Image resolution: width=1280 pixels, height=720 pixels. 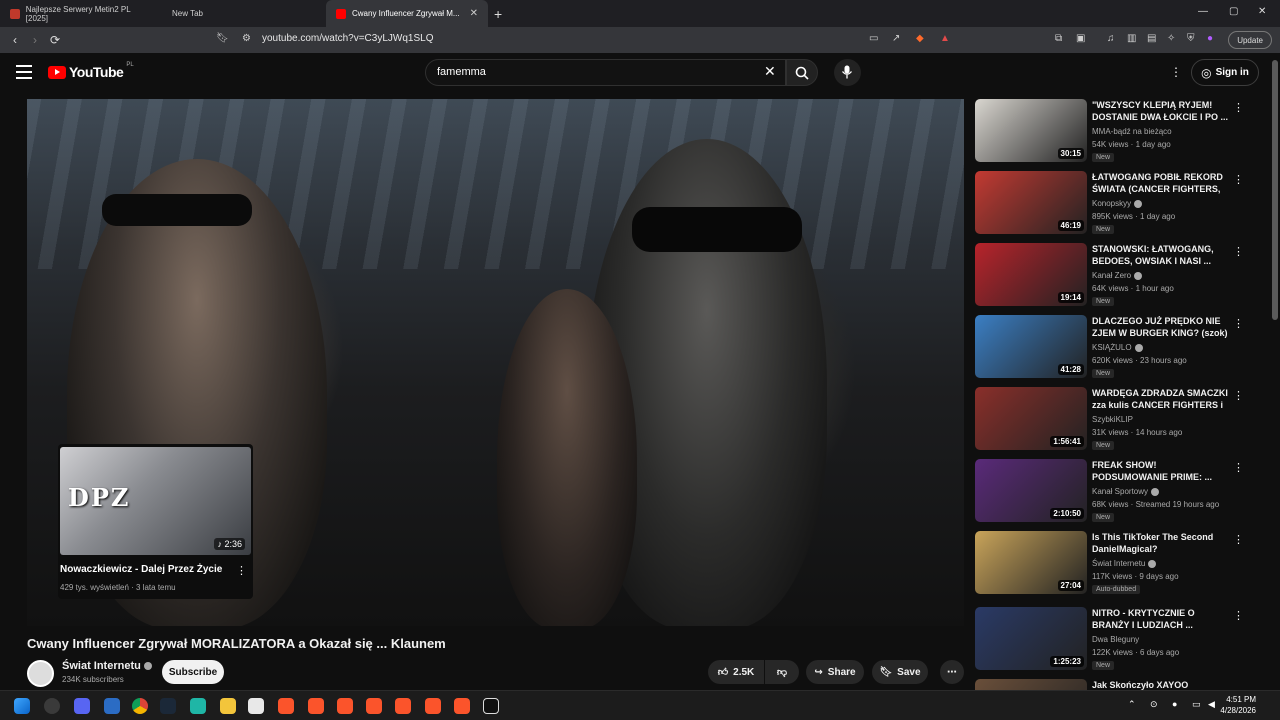 I want to click on windows-start-icon, so click(x=22, y=706).